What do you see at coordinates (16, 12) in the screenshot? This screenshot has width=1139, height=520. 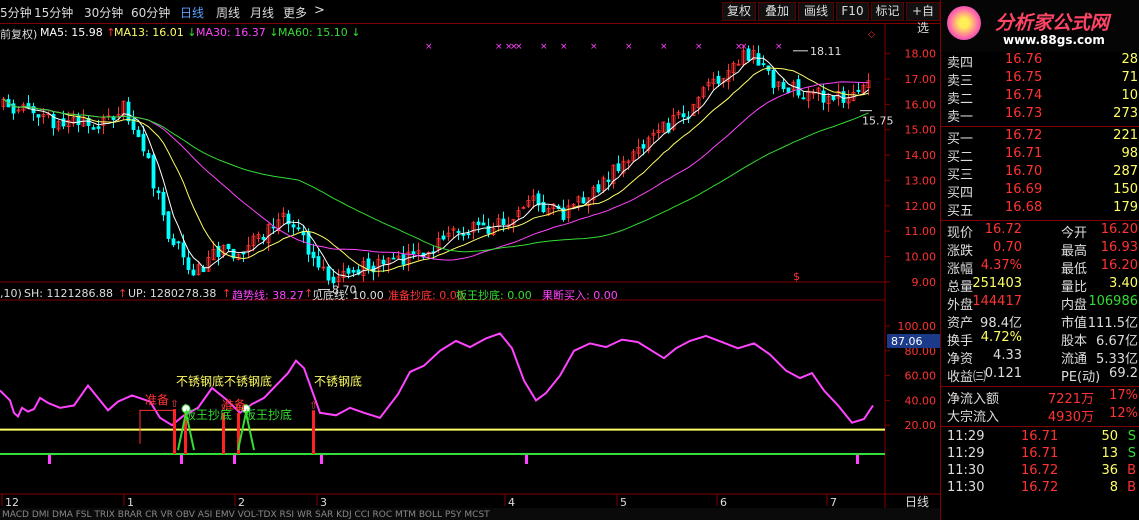 I see `tab-0: 5分钟` at bounding box center [16, 12].